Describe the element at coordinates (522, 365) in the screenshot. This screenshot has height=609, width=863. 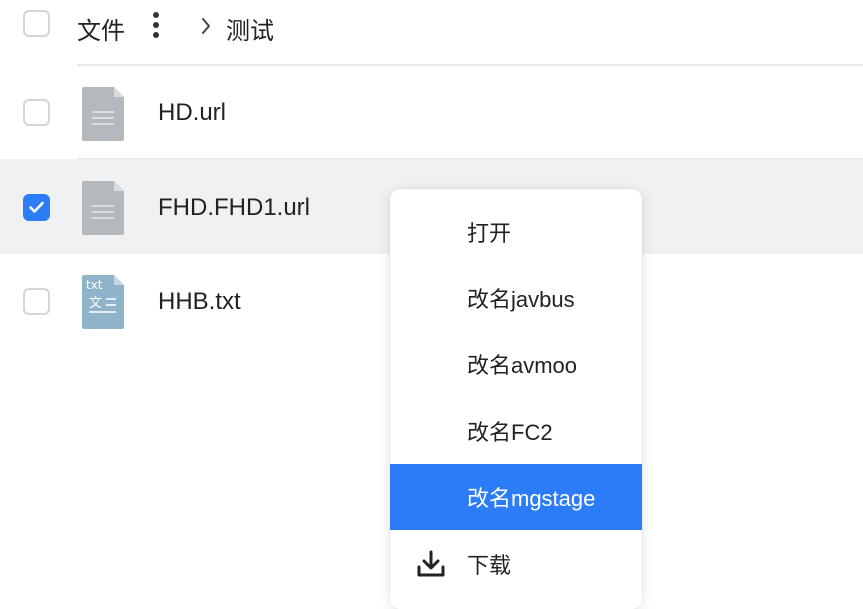
I see `menu-item-label: 改名avmoo` at that location.